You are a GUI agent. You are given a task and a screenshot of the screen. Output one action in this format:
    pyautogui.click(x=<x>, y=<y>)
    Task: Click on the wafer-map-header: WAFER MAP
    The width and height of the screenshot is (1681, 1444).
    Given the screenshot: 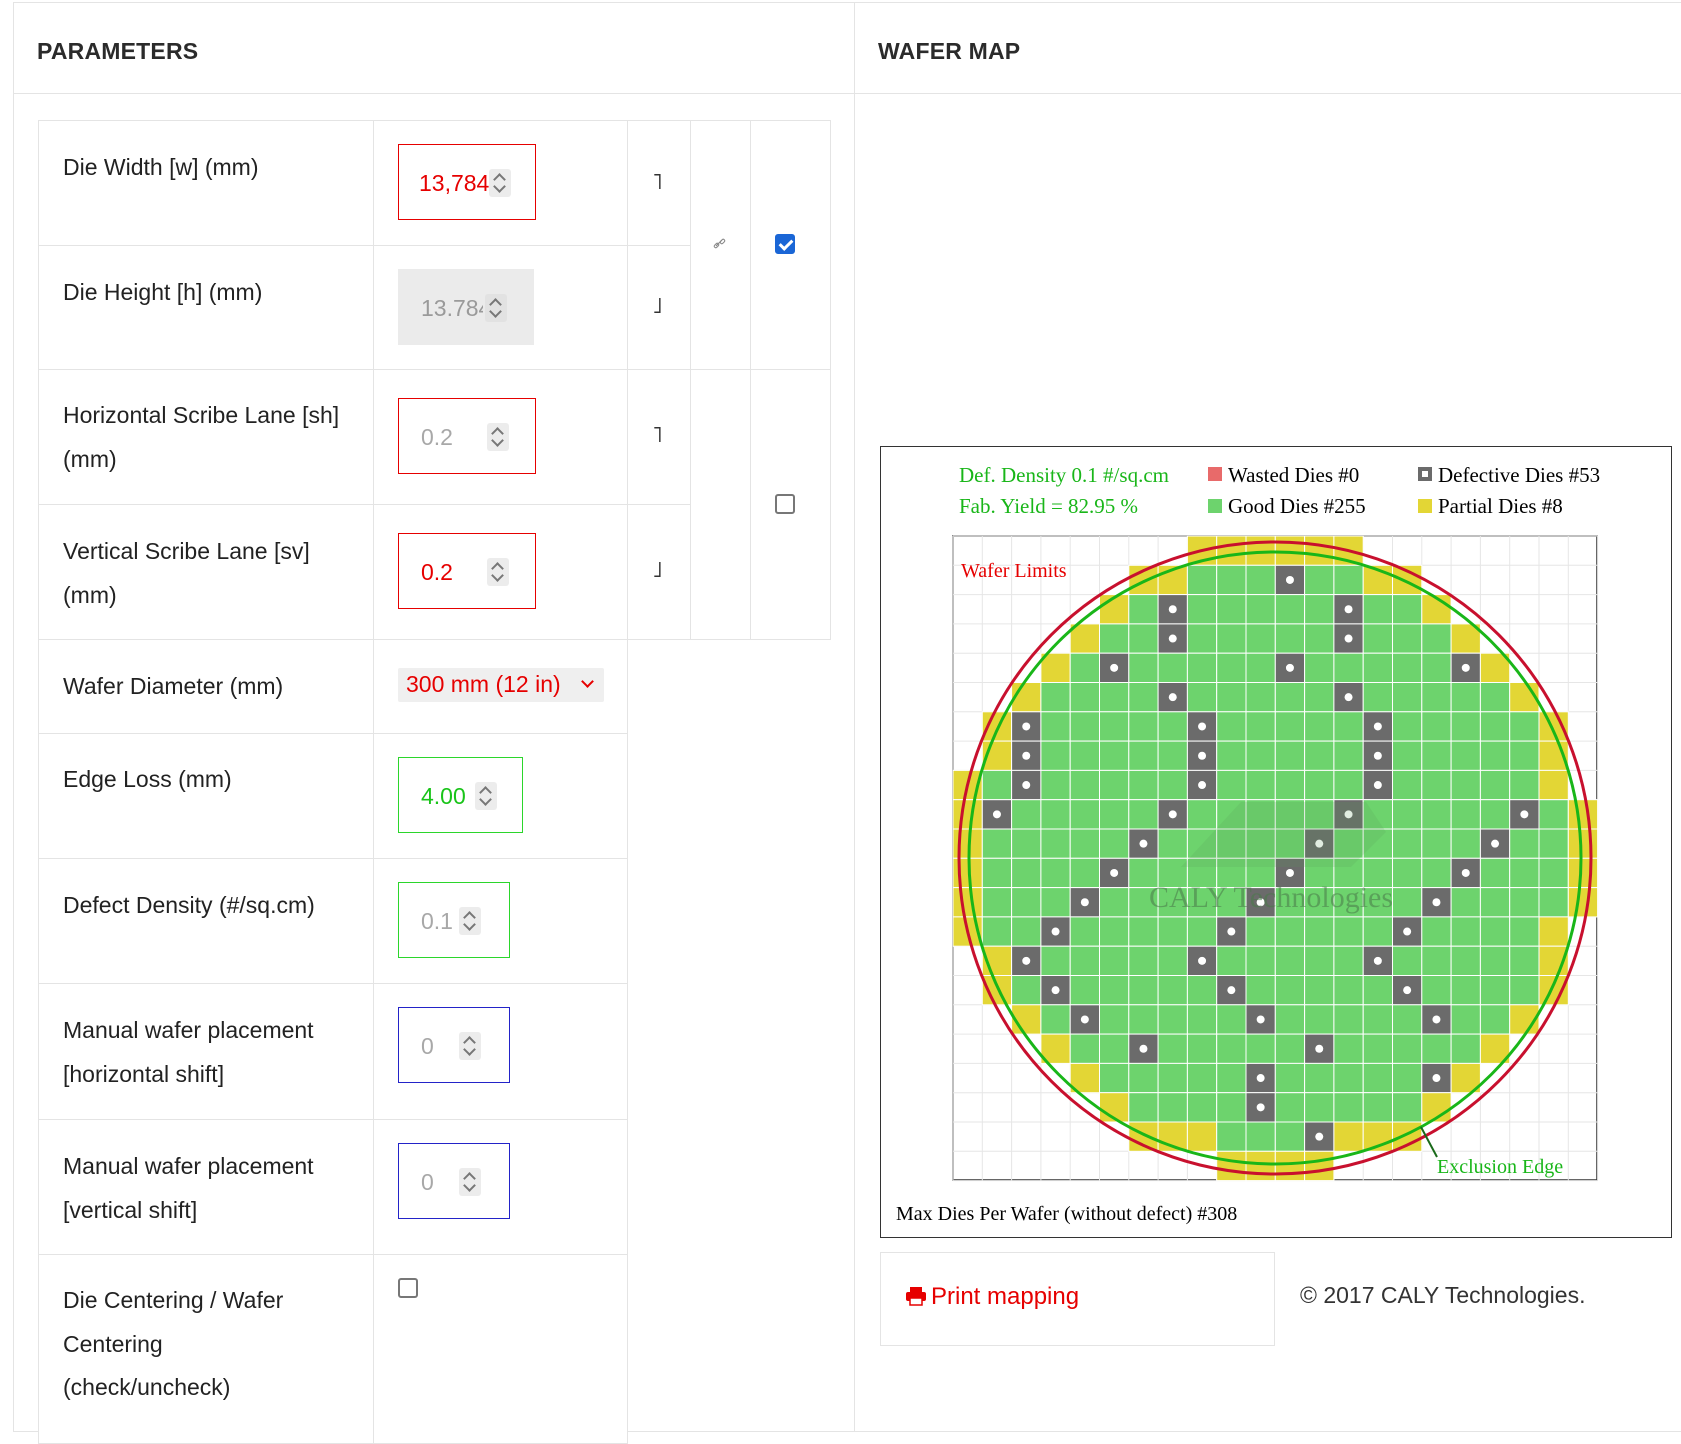 What is the action you would take?
    pyautogui.click(x=1267, y=48)
    